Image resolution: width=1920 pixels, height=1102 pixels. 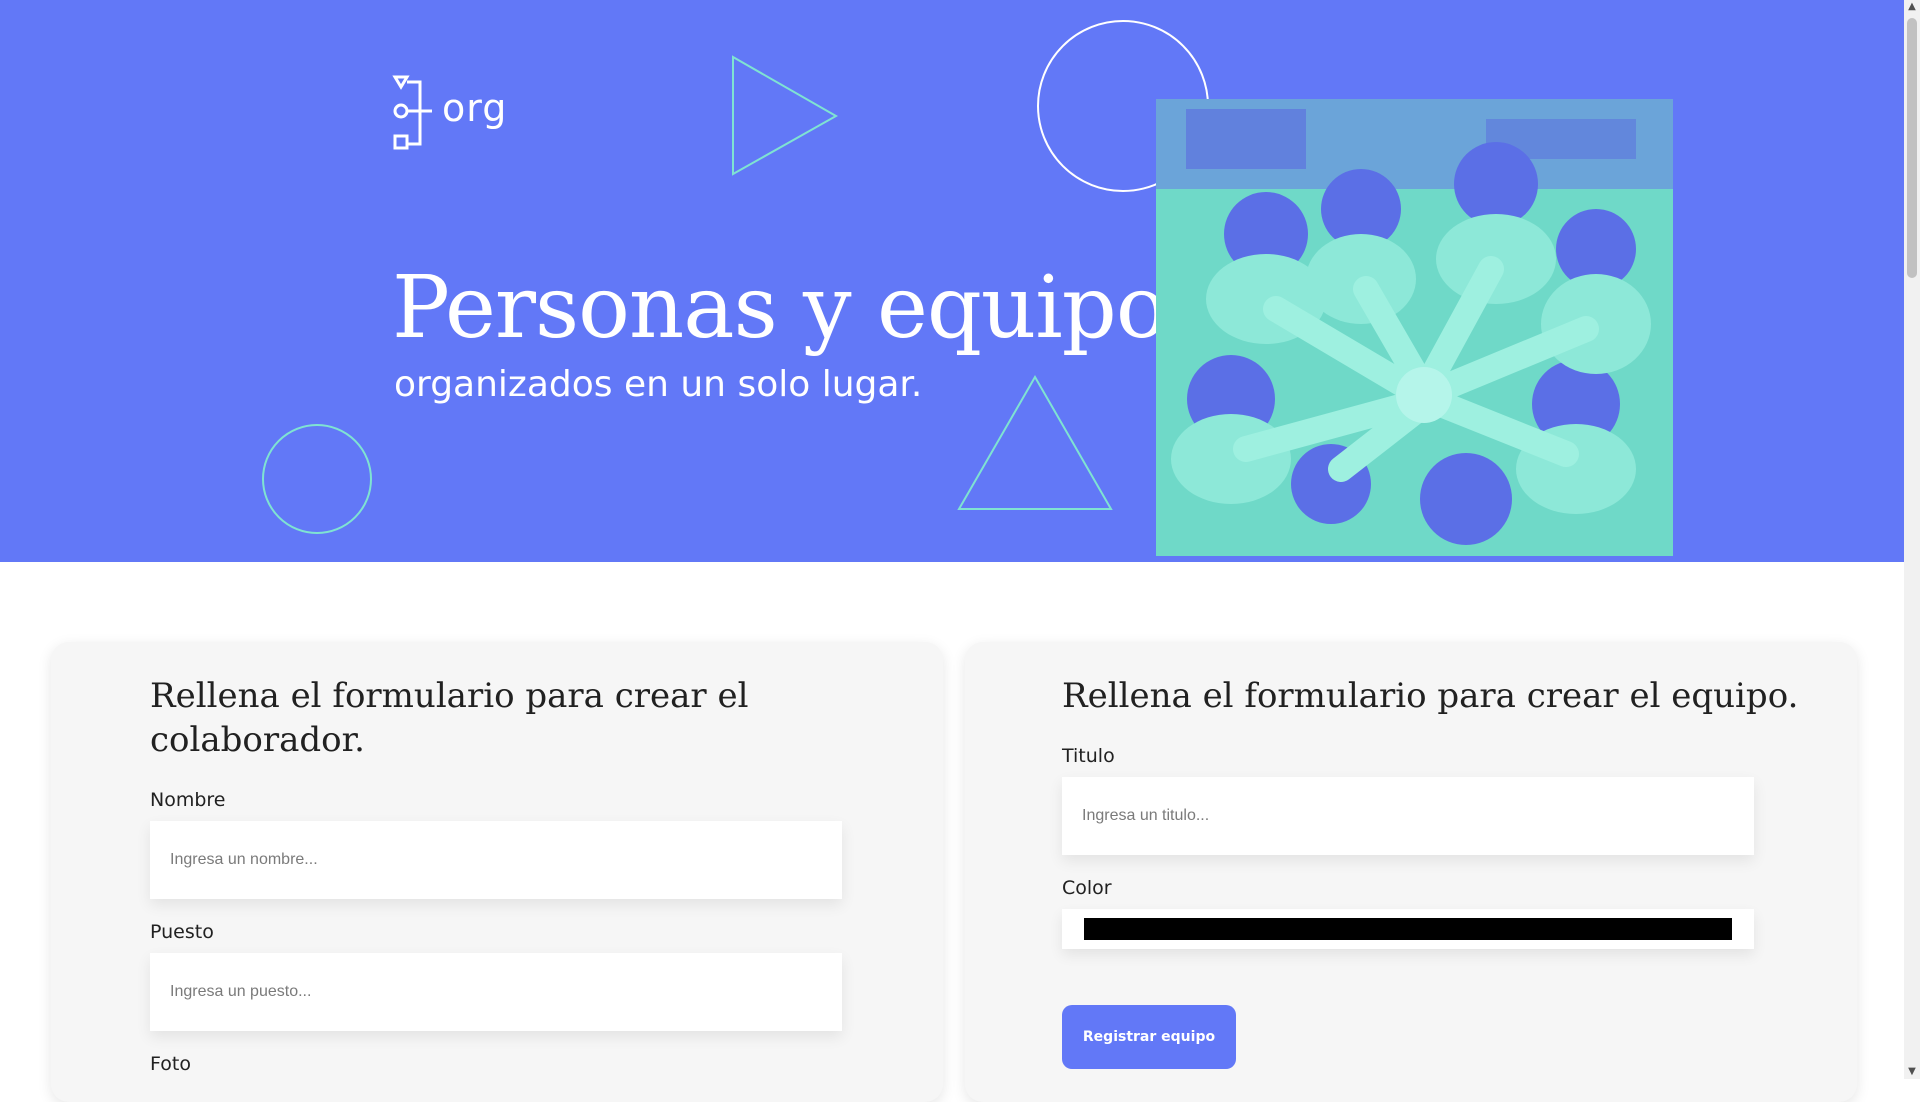 I want to click on register-team-button: Registrar equipo, so click(x=1149, y=1037).